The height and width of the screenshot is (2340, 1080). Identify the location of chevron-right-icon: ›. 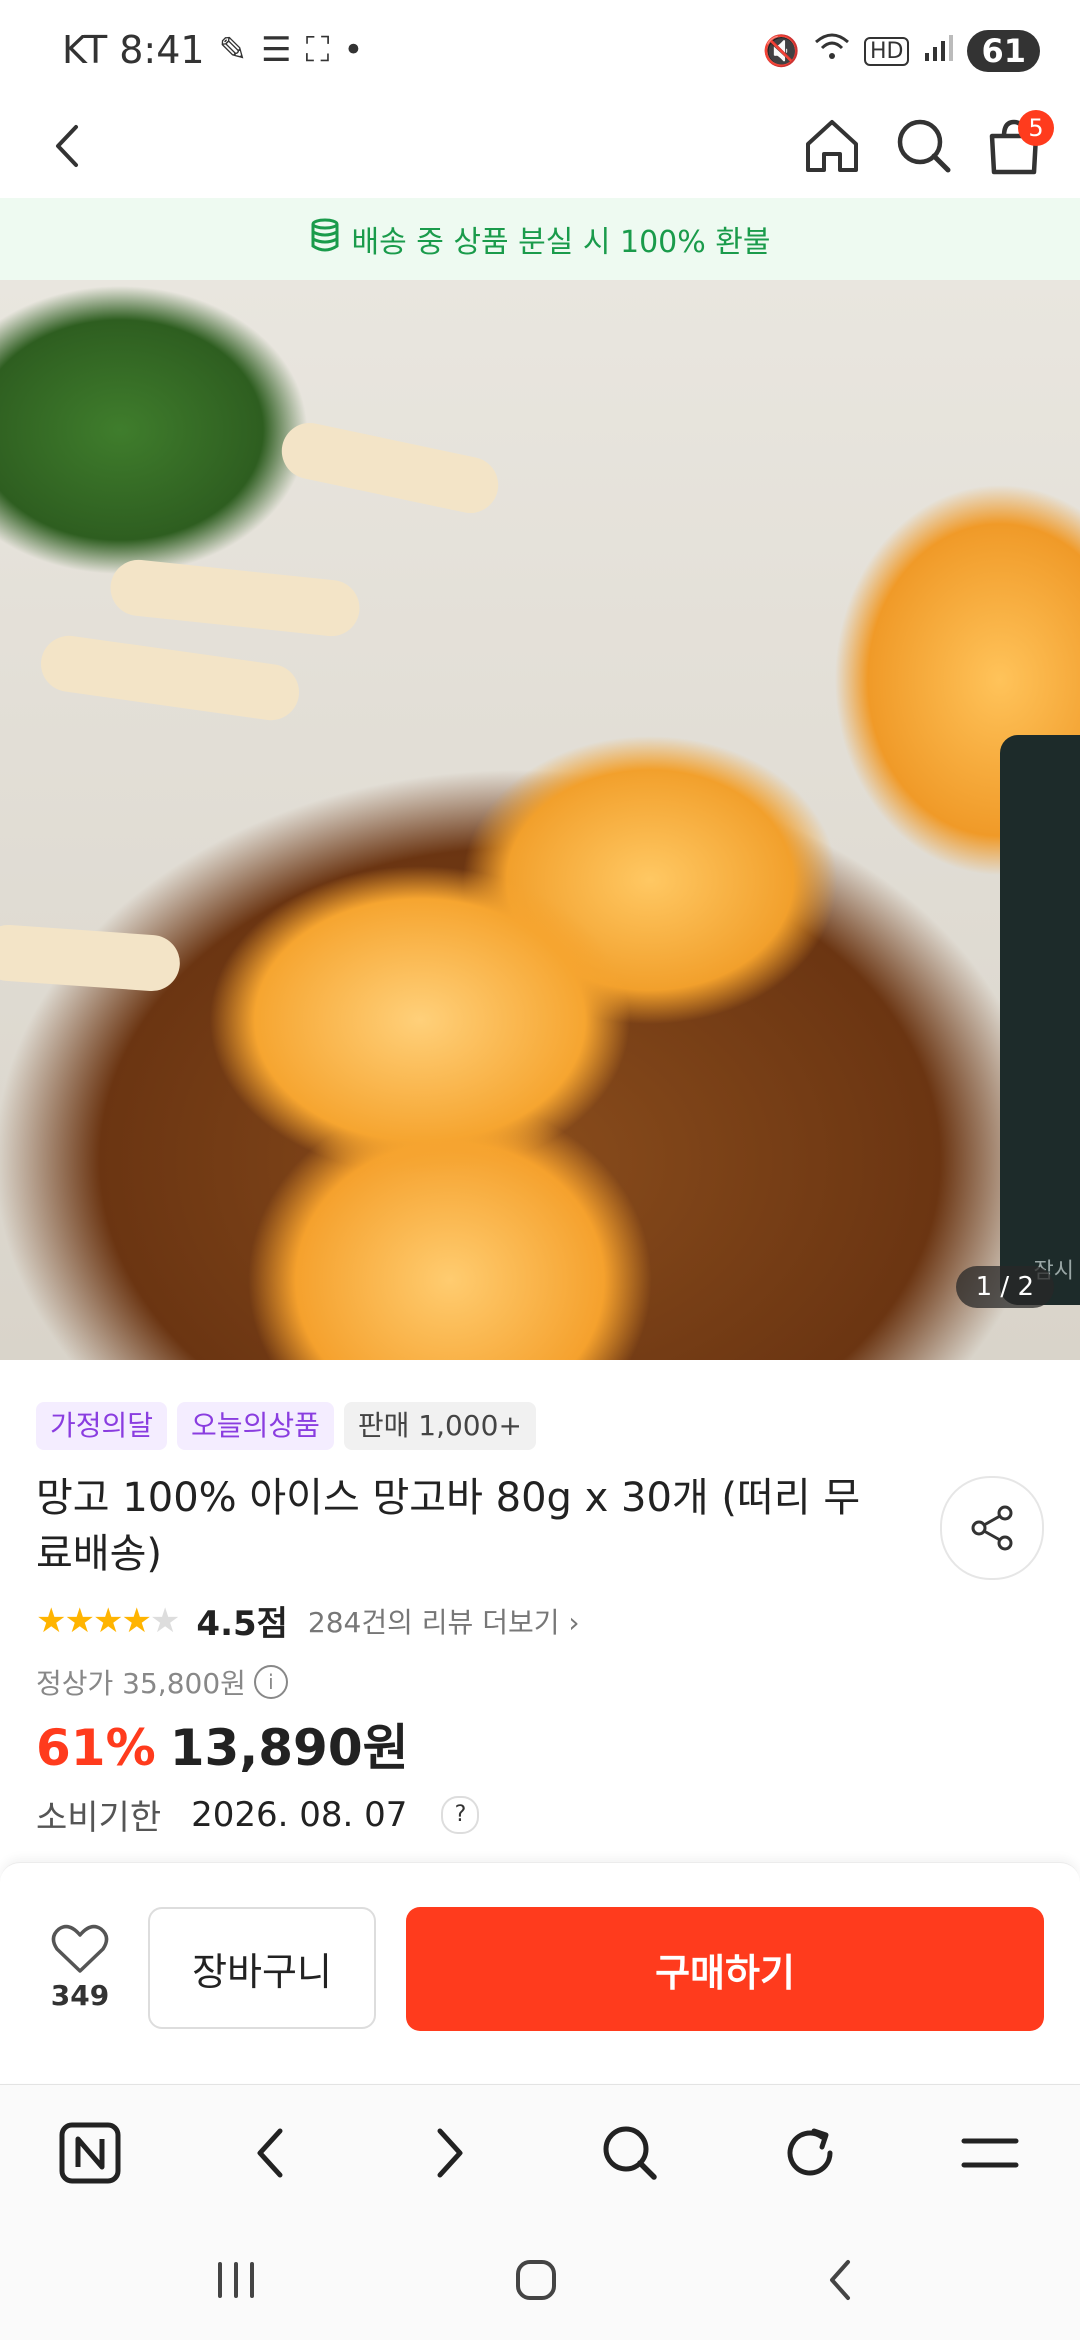
(574, 1622).